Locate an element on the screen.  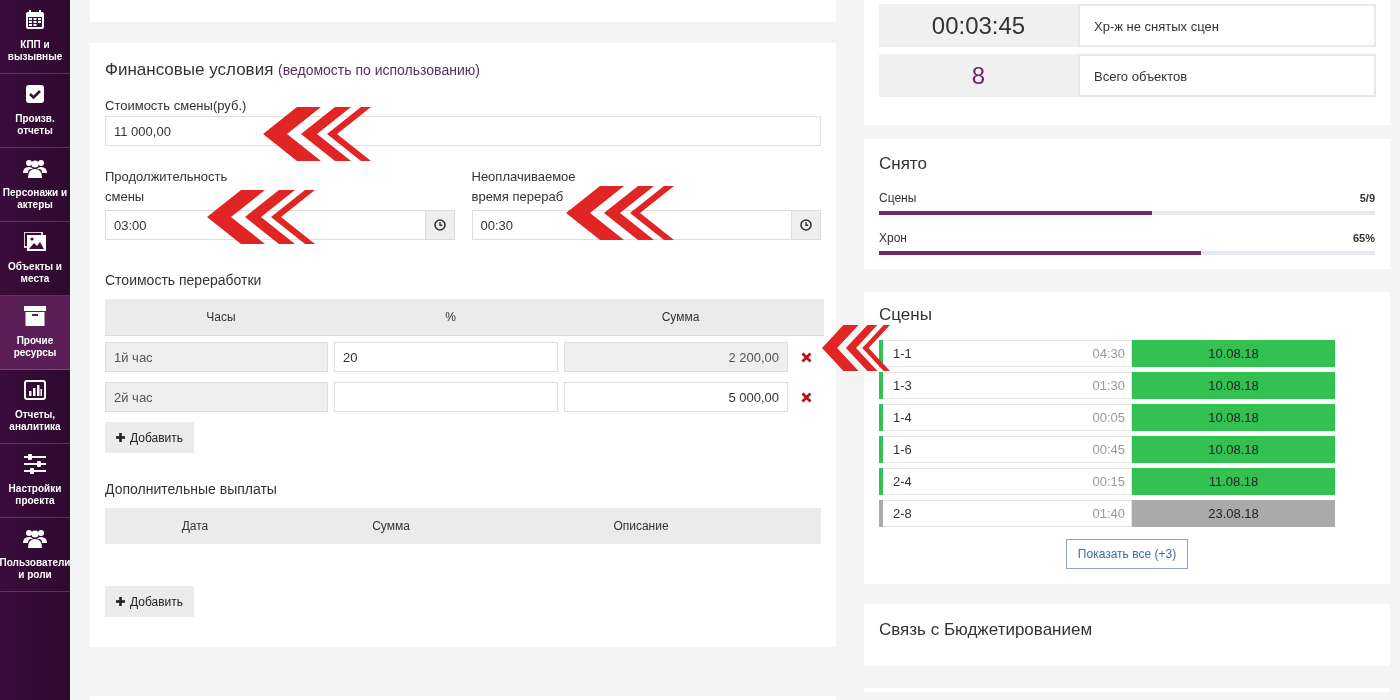
input-field: 20 is located at coordinates (446, 357).